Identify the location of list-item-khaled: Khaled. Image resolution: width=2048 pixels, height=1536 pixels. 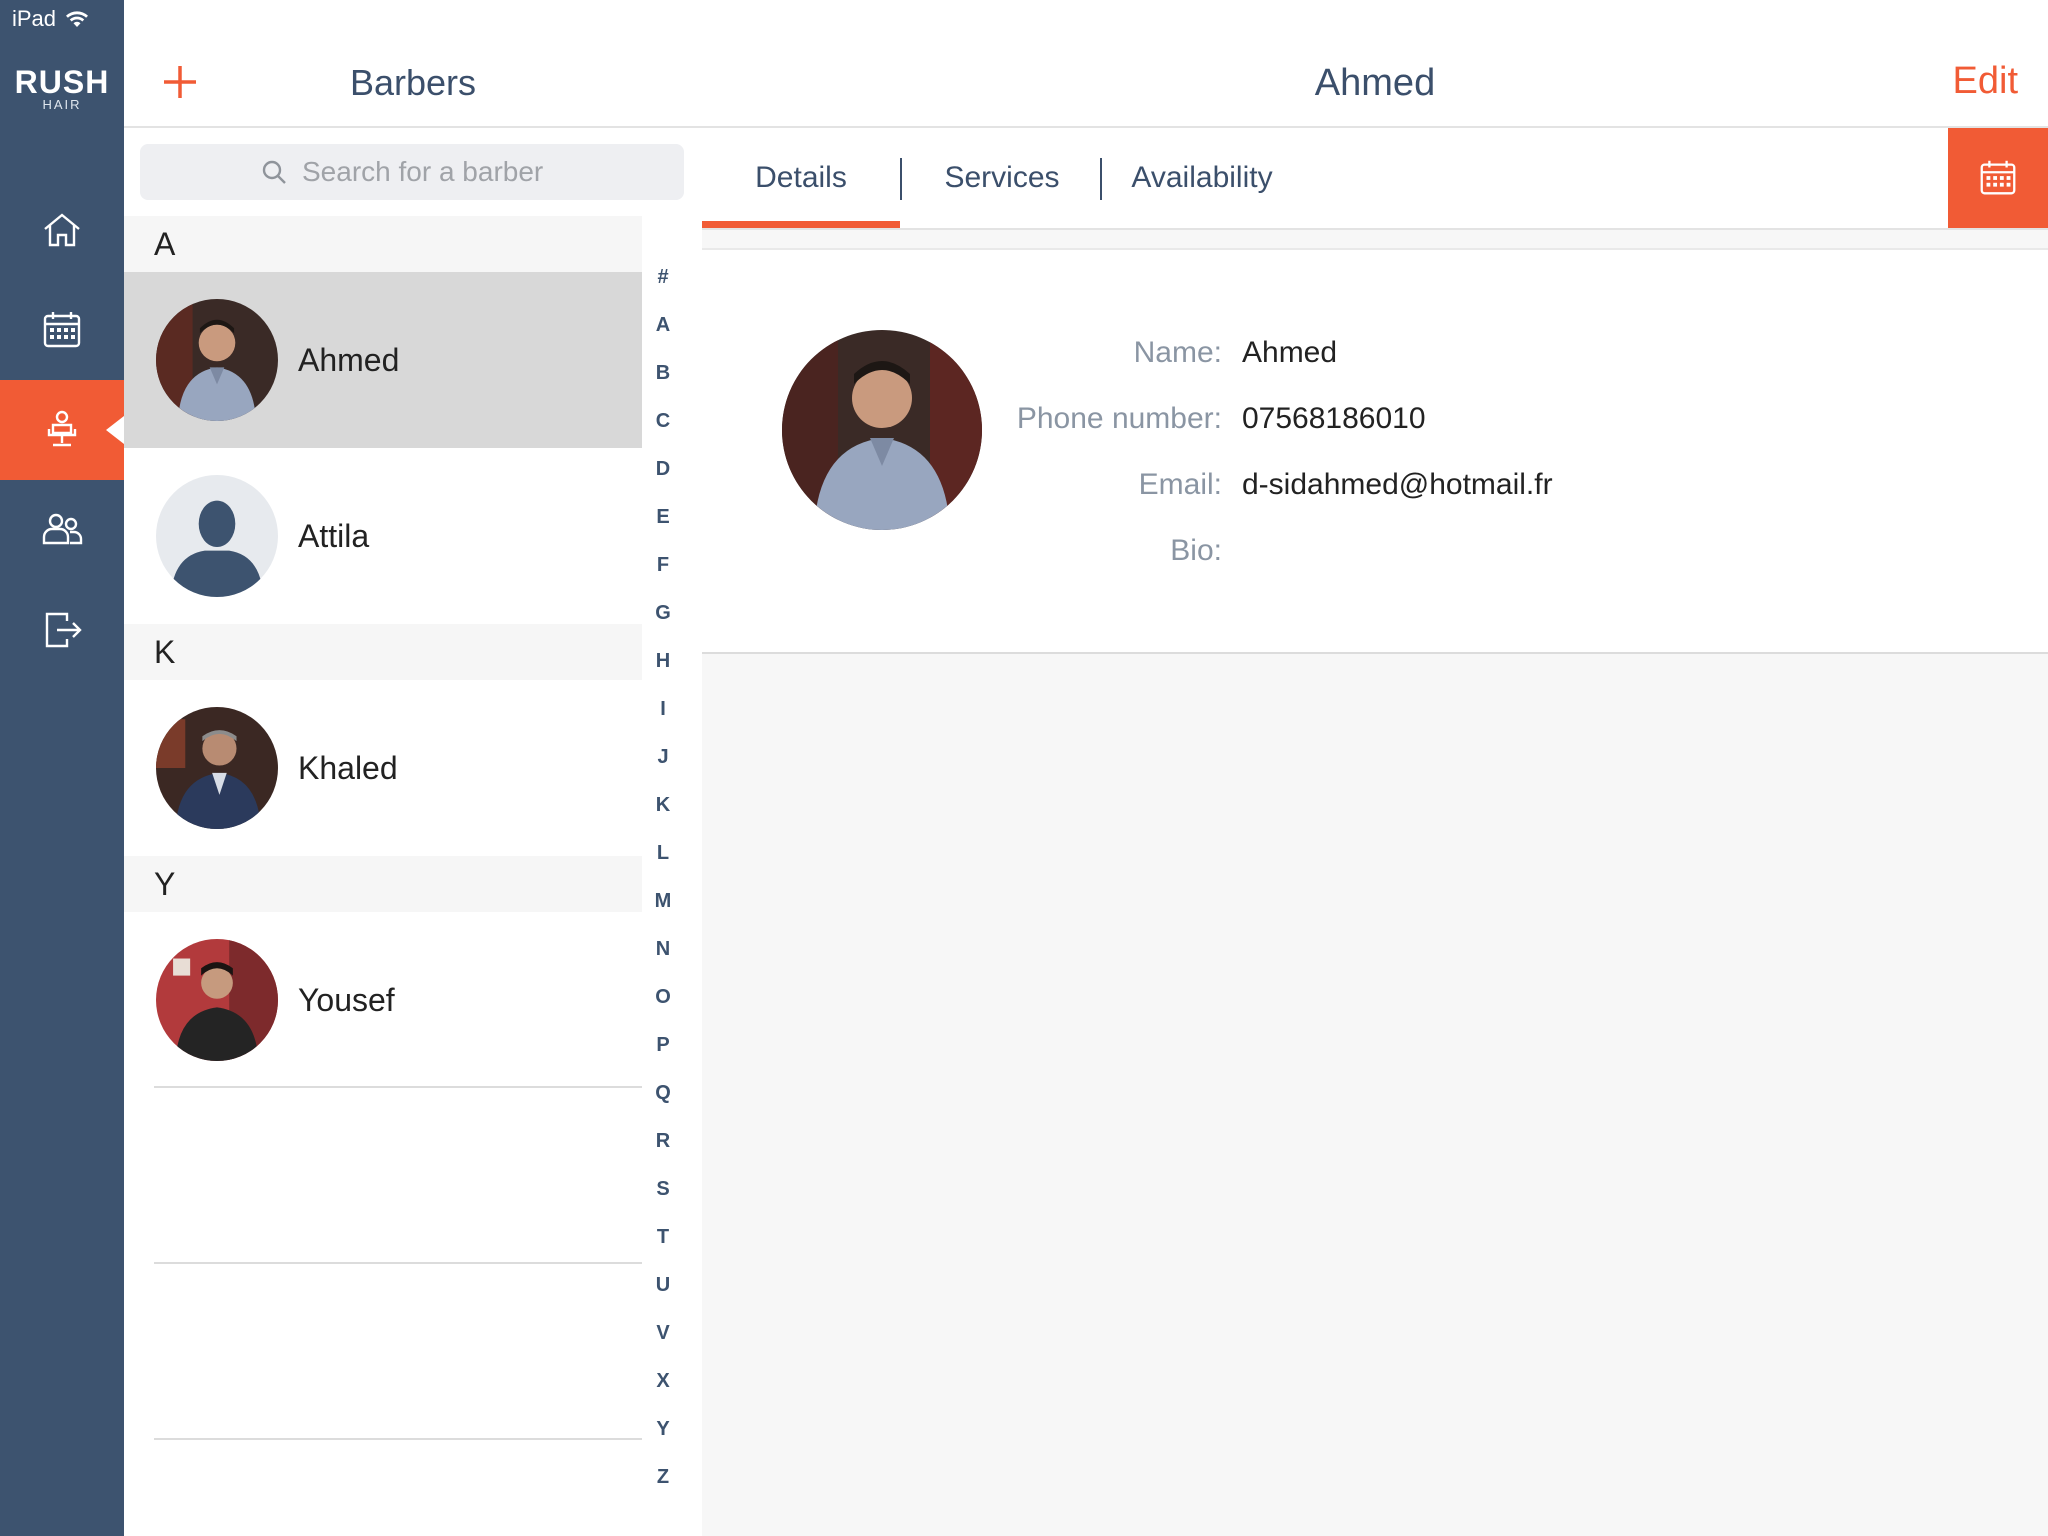
(383, 768).